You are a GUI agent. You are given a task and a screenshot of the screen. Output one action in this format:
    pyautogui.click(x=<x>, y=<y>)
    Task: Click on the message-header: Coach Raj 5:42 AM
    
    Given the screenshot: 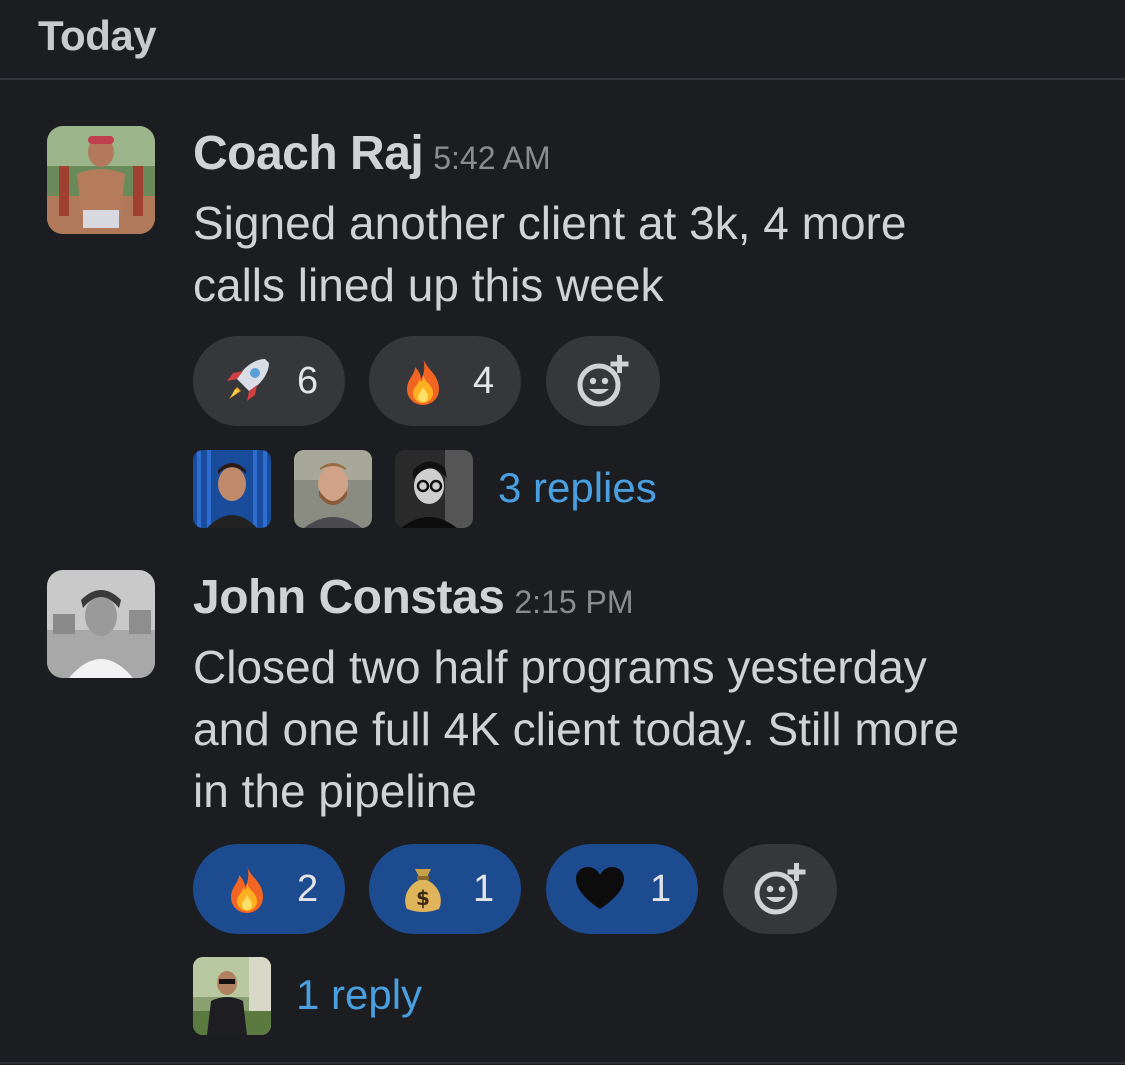 What is the action you would take?
    pyautogui.click(x=372, y=153)
    